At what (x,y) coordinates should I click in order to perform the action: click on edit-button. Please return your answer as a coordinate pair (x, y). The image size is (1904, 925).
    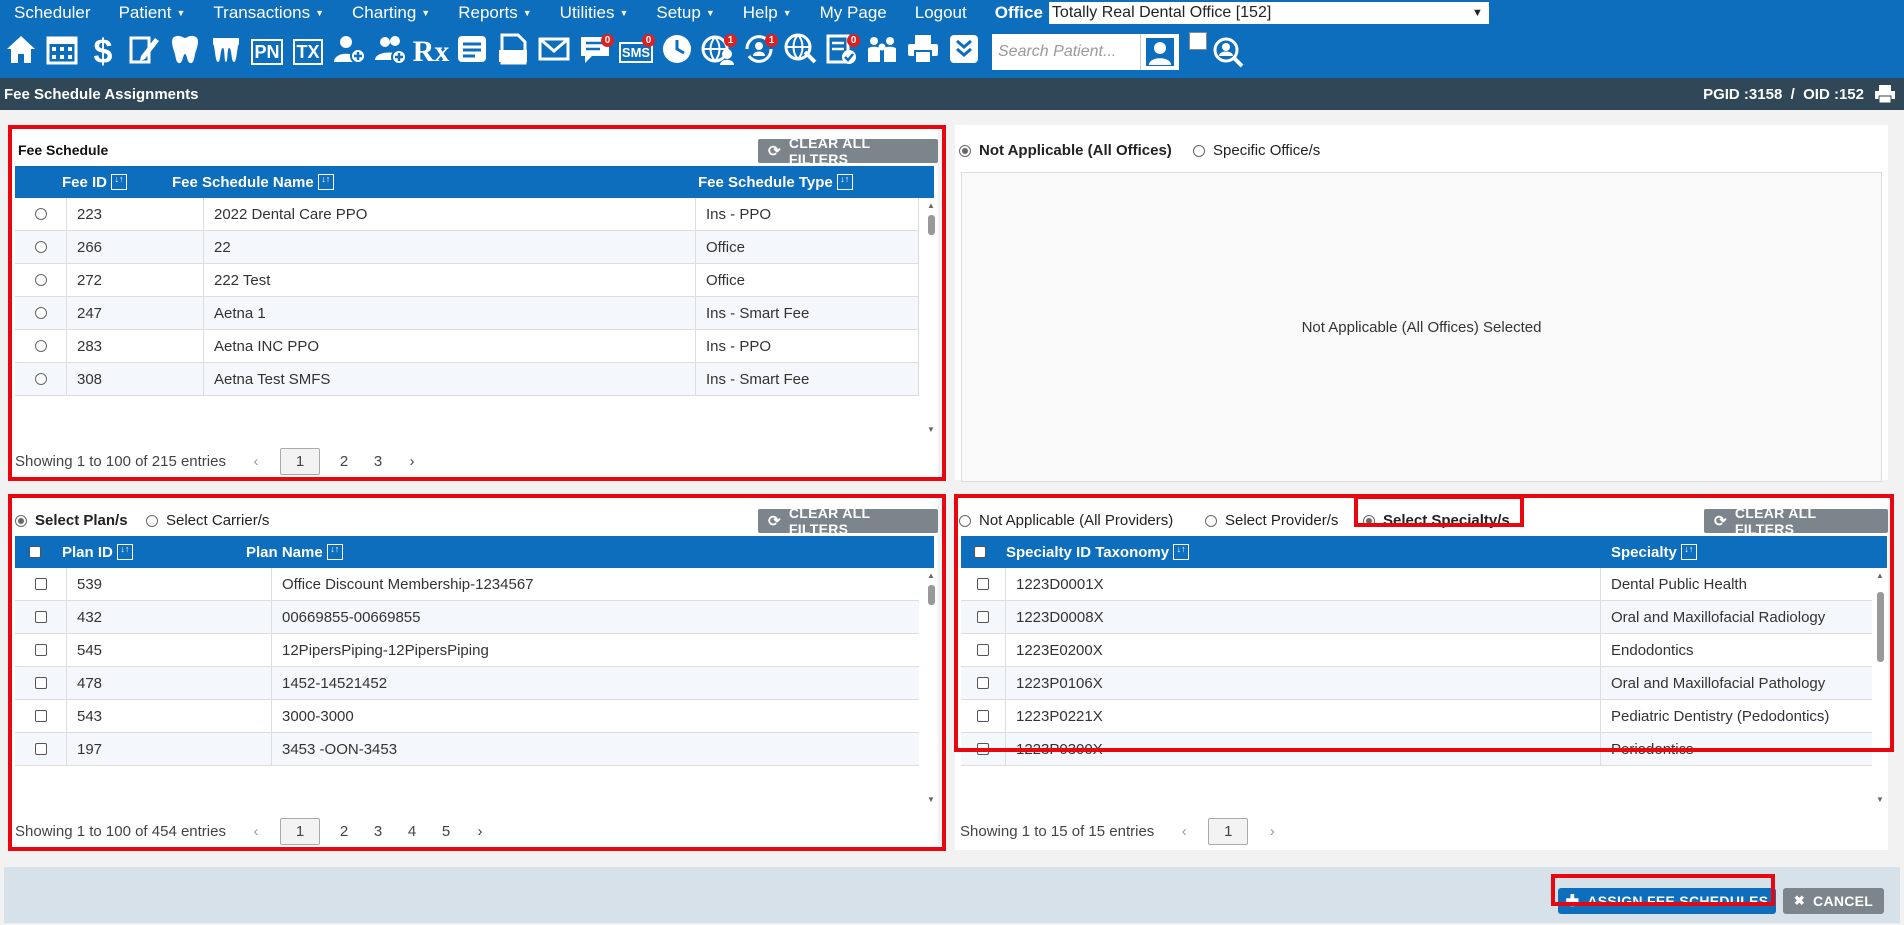
    Looking at the image, I should click on (144, 52).